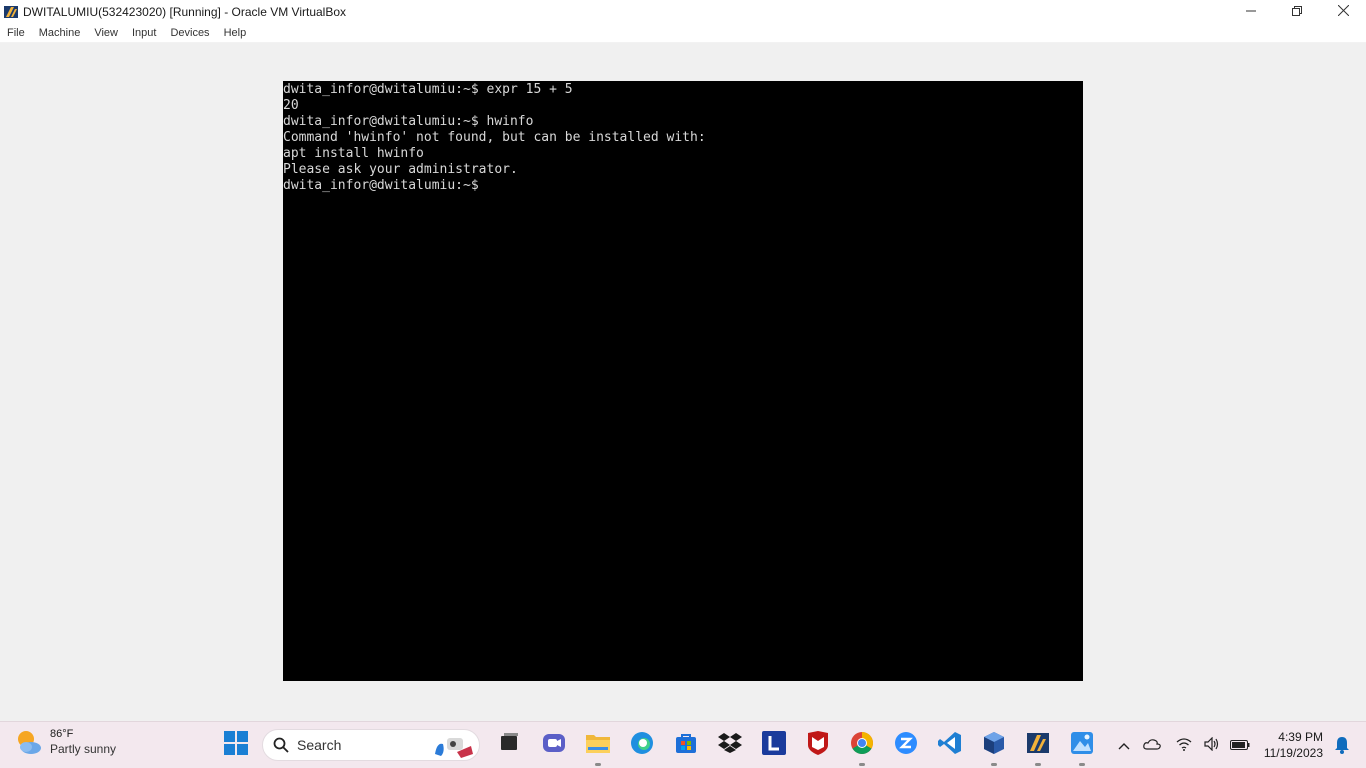 This screenshot has width=1366, height=768. Describe the element at coordinates (281, 745) in the screenshot. I see `search-icon` at that location.